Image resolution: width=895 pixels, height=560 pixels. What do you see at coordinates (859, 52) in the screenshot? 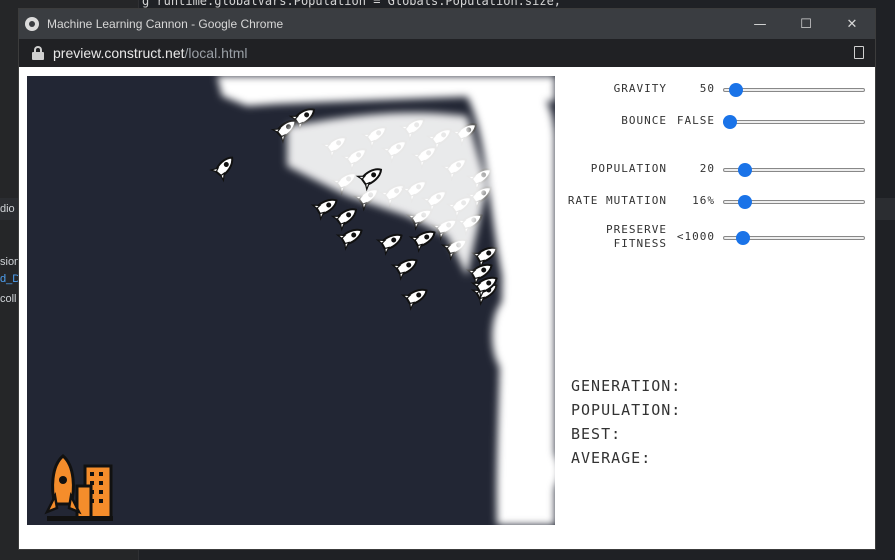
I see `page-action-icon` at bounding box center [859, 52].